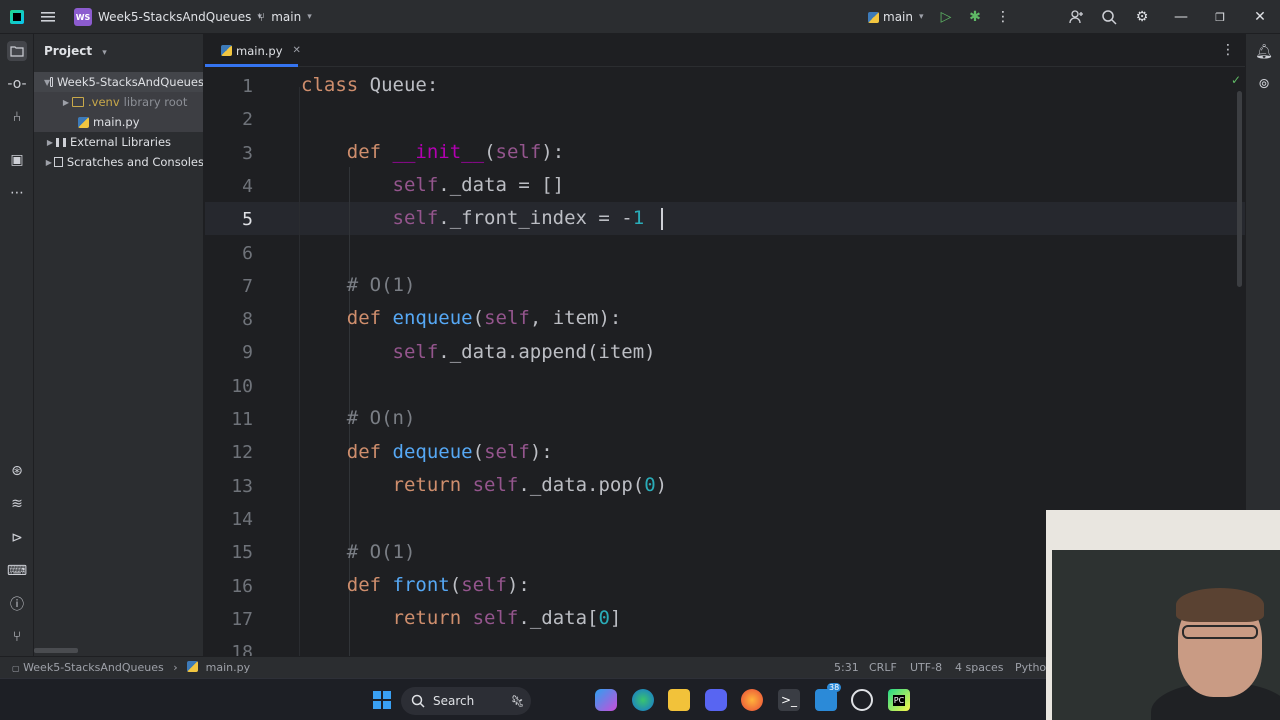 The height and width of the screenshot is (720, 1280). Describe the element at coordinates (834, 687) in the screenshot. I see `notification-badge: 38` at that location.